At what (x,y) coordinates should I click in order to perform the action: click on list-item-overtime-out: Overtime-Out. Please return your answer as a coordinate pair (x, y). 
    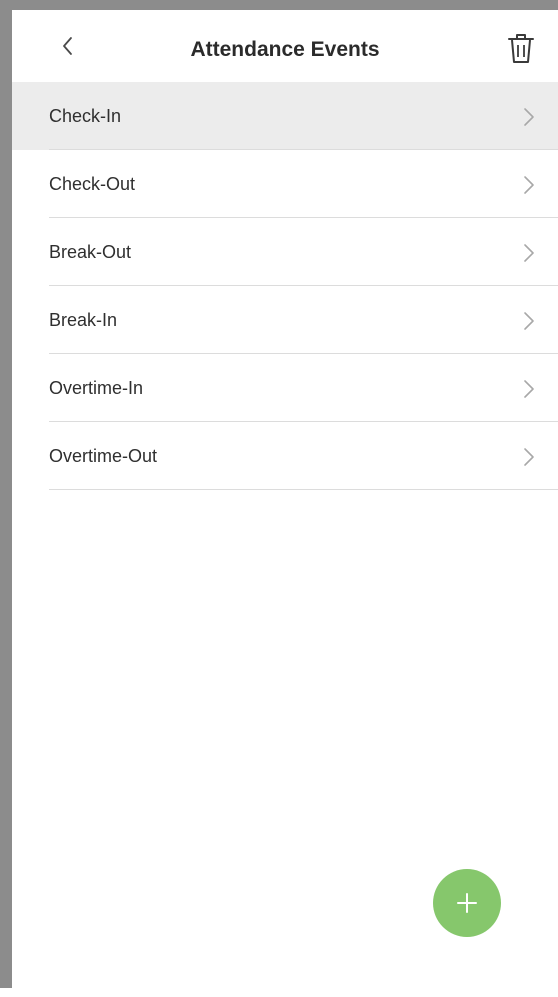
    Looking at the image, I should click on (285, 456).